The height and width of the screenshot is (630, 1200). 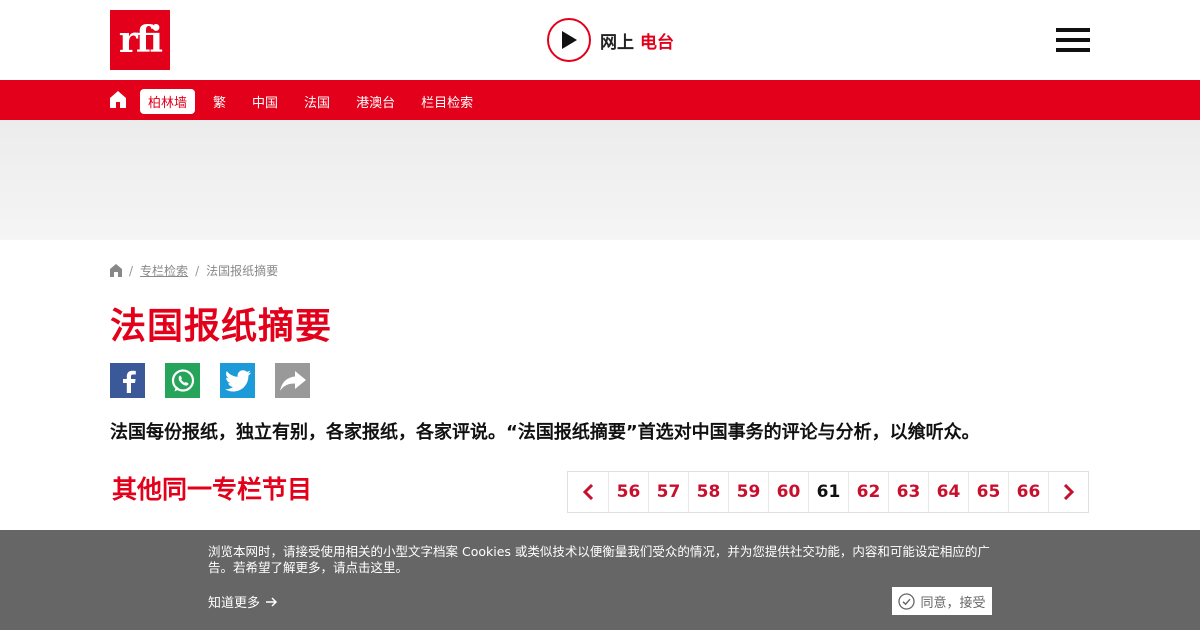 What do you see at coordinates (708, 492) in the screenshot?
I see `page-link: 58` at bounding box center [708, 492].